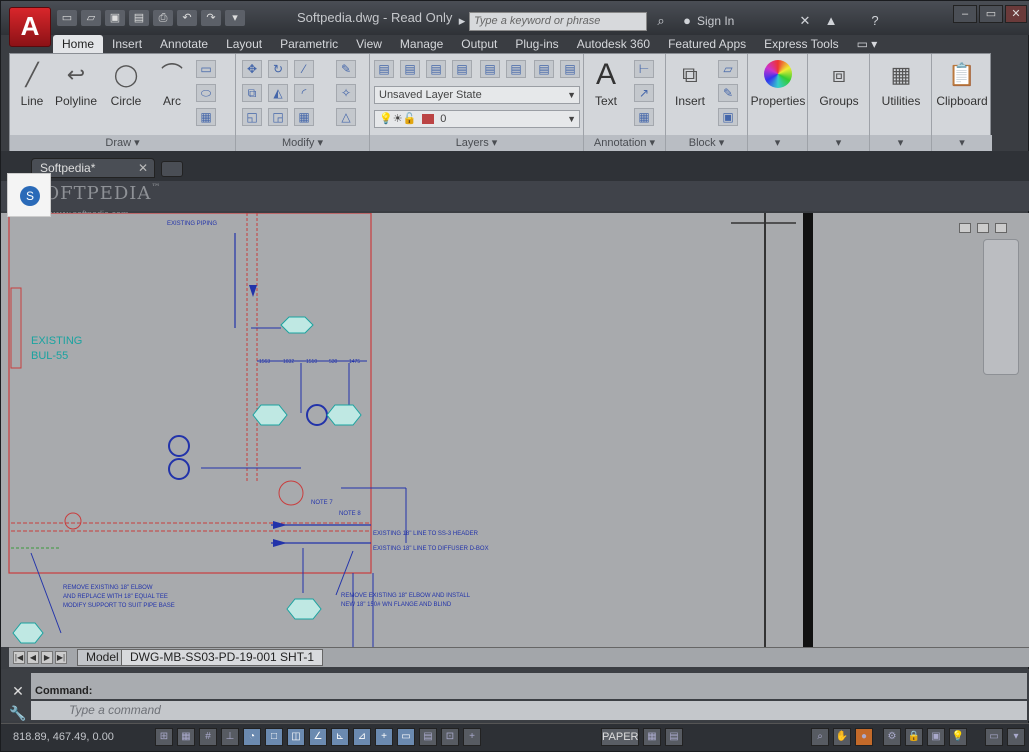  I want to click on layers-panel-title: Layers ▾, so click(476, 143).